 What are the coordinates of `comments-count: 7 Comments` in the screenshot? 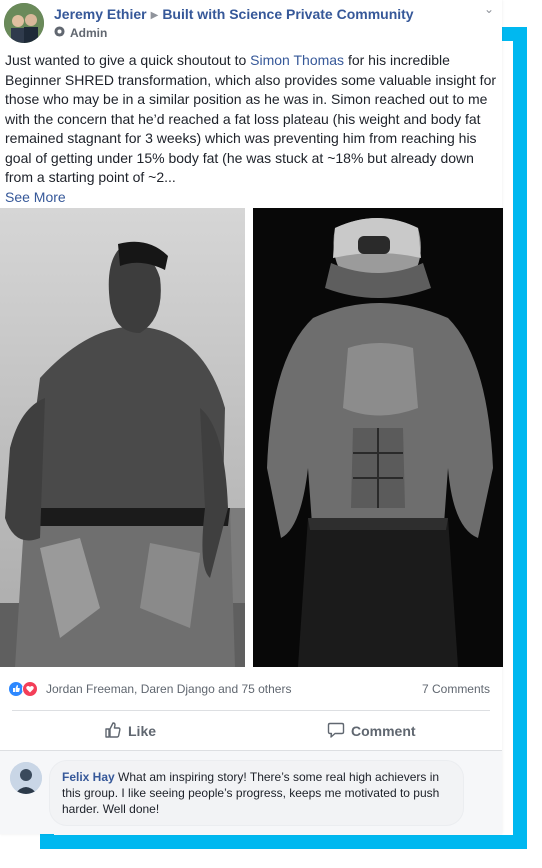 It's located at (456, 689).